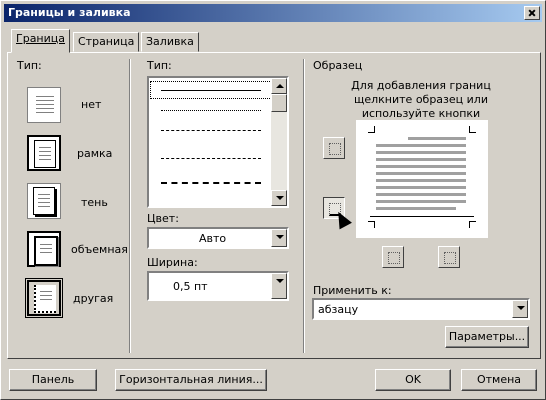  Describe the element at coordinates (520, 309) in the screenshot. I see `apply-dropdown-icon` at that location.